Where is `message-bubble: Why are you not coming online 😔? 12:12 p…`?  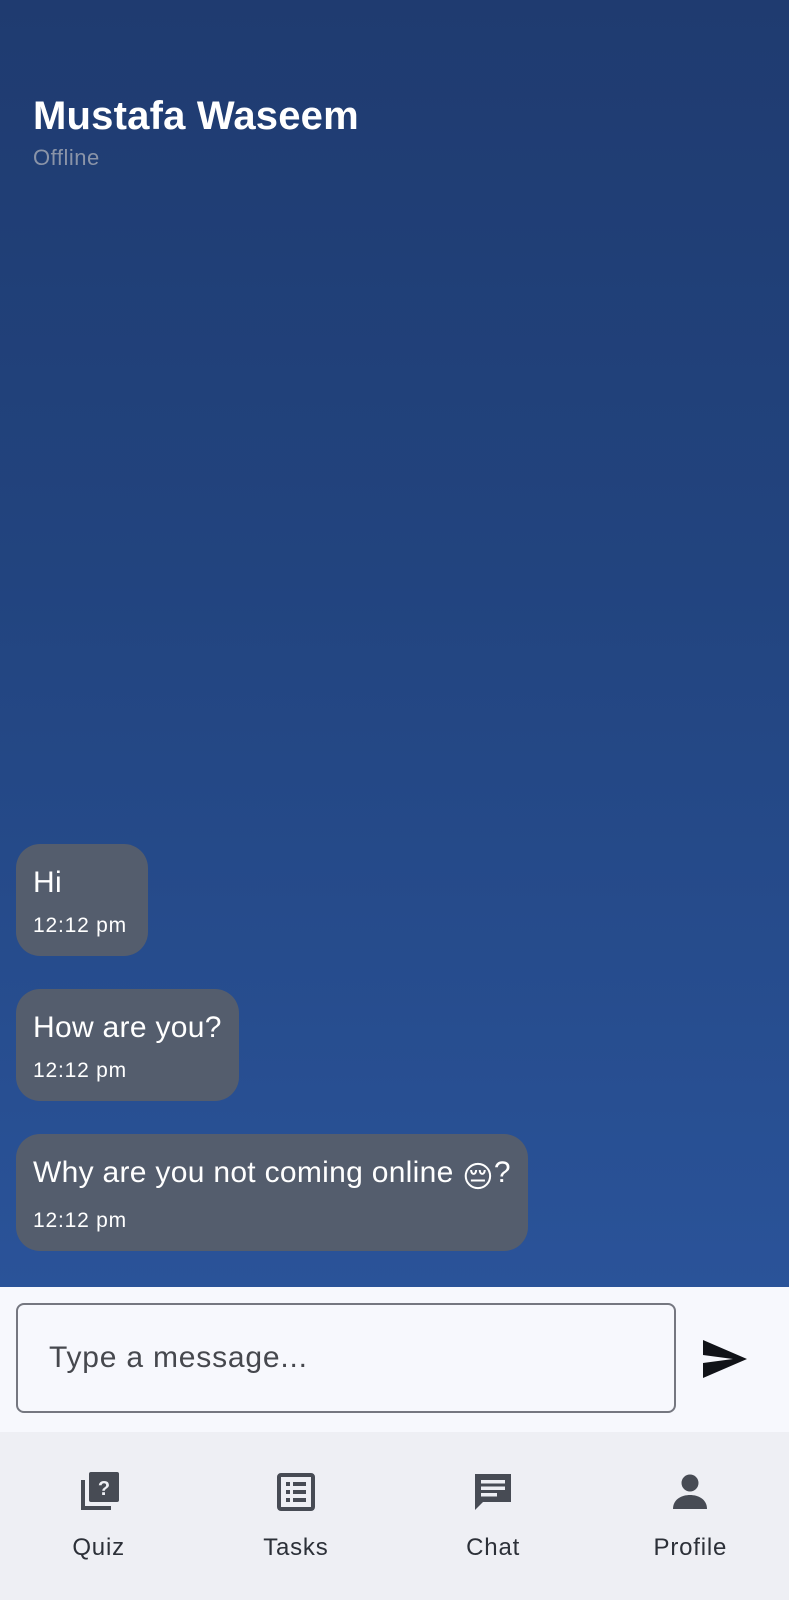
message-bubble: Why are you not coming online 😔? 12:12 p… is located at coordinates (272, 1192).